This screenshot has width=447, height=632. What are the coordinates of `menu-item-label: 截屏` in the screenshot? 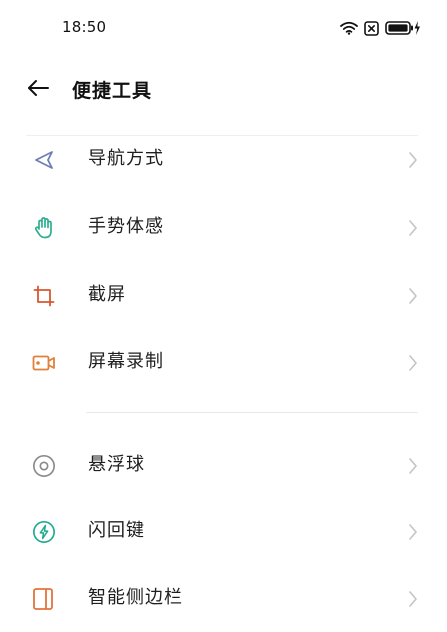 It's located at (107, 294).